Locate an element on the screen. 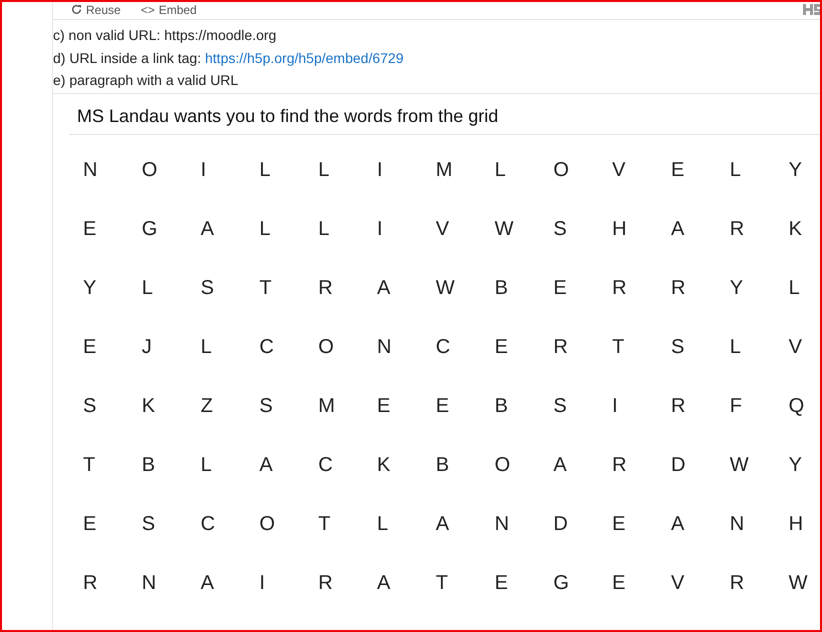 This screenshot has height=632, width=822. grid-letter: J is located at coordinates (147, 347).